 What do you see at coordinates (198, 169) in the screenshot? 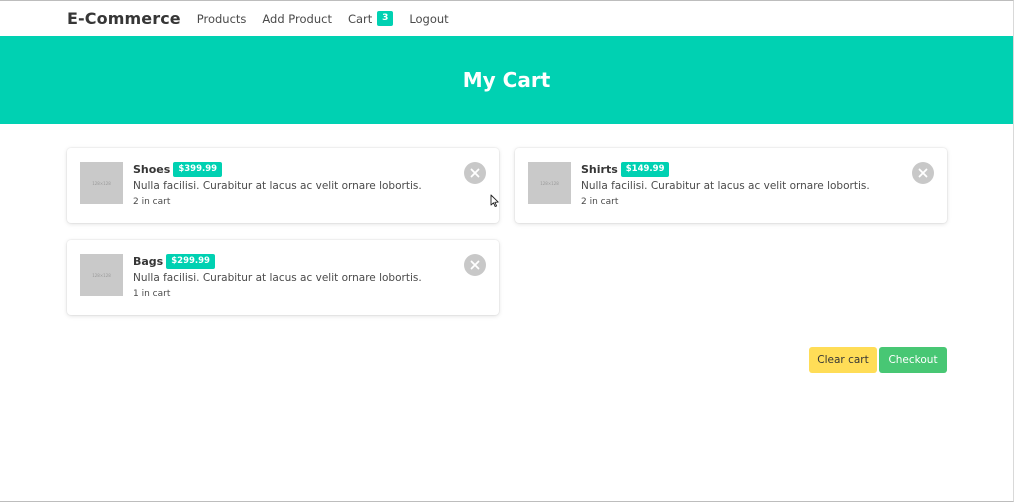
I see `price-tag: $399.99` at bounding box center [198, 169].